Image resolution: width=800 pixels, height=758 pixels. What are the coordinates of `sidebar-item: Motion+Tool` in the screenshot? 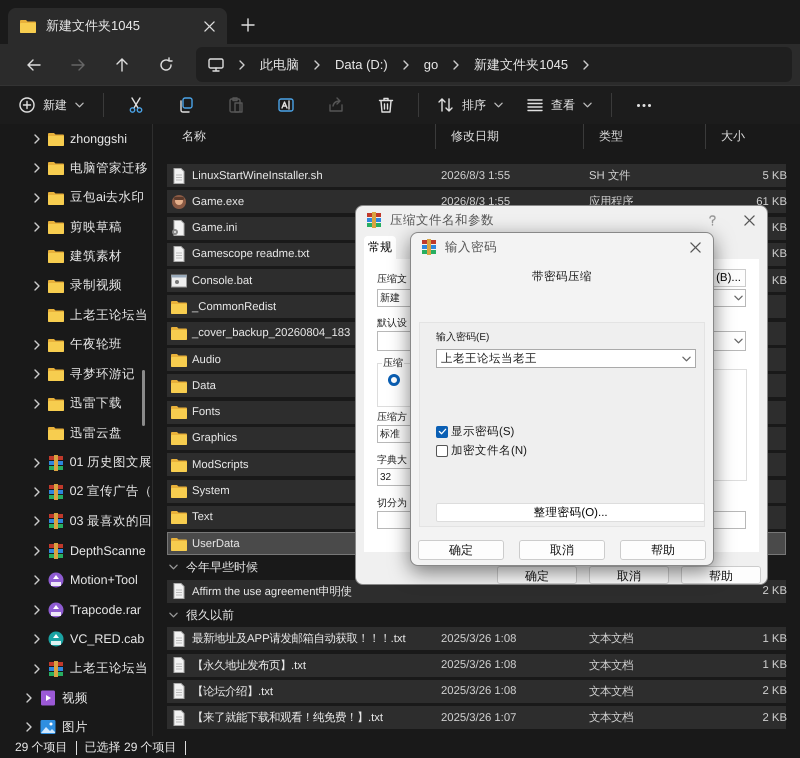 It's located at (104, 580).